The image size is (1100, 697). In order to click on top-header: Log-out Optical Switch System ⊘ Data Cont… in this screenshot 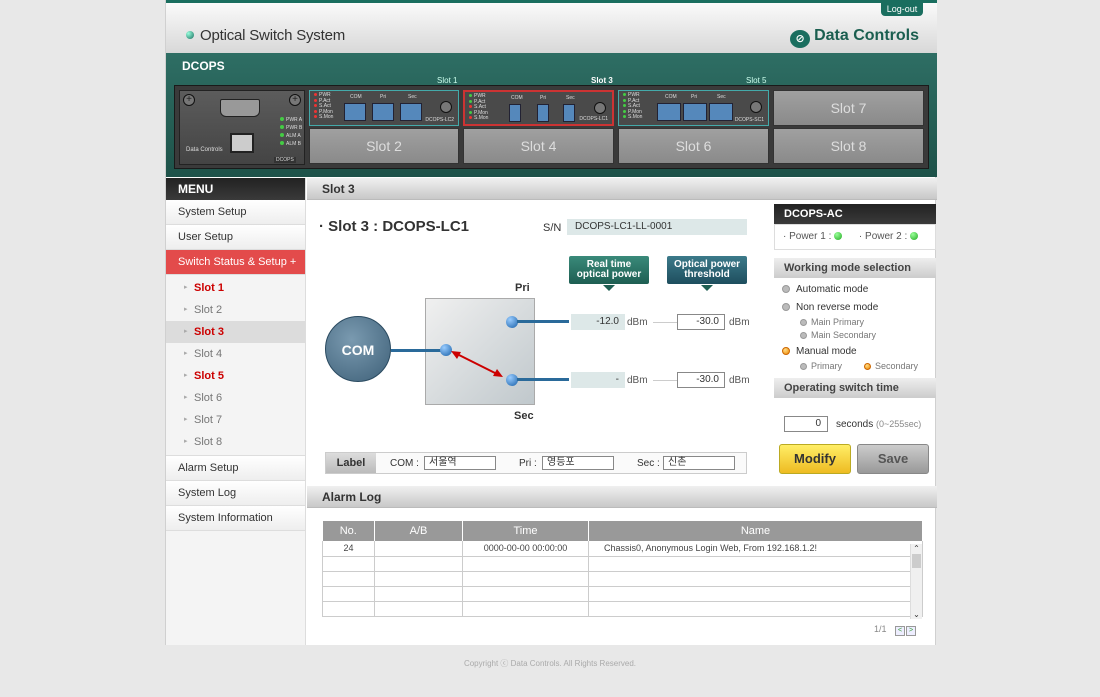, I will do `click(551, 26)`.